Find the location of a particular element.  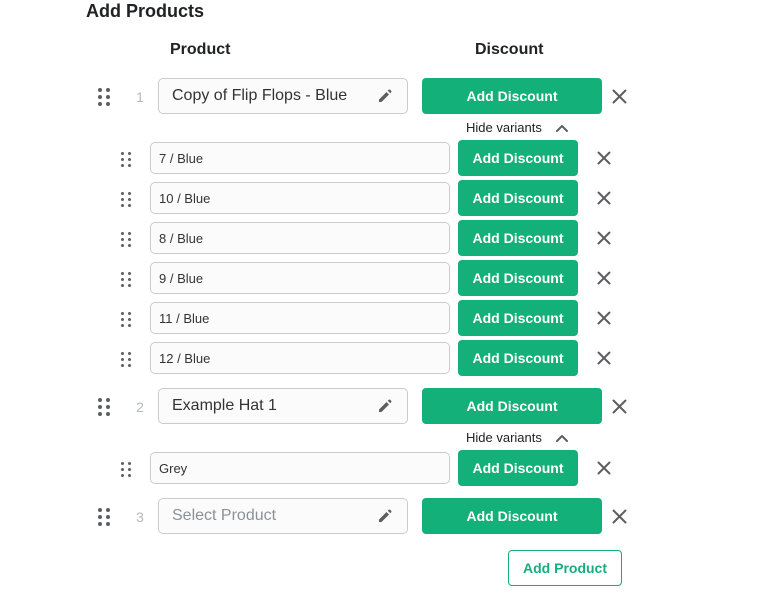

product-select-field: Select Product is located at coordinates (283, 516).